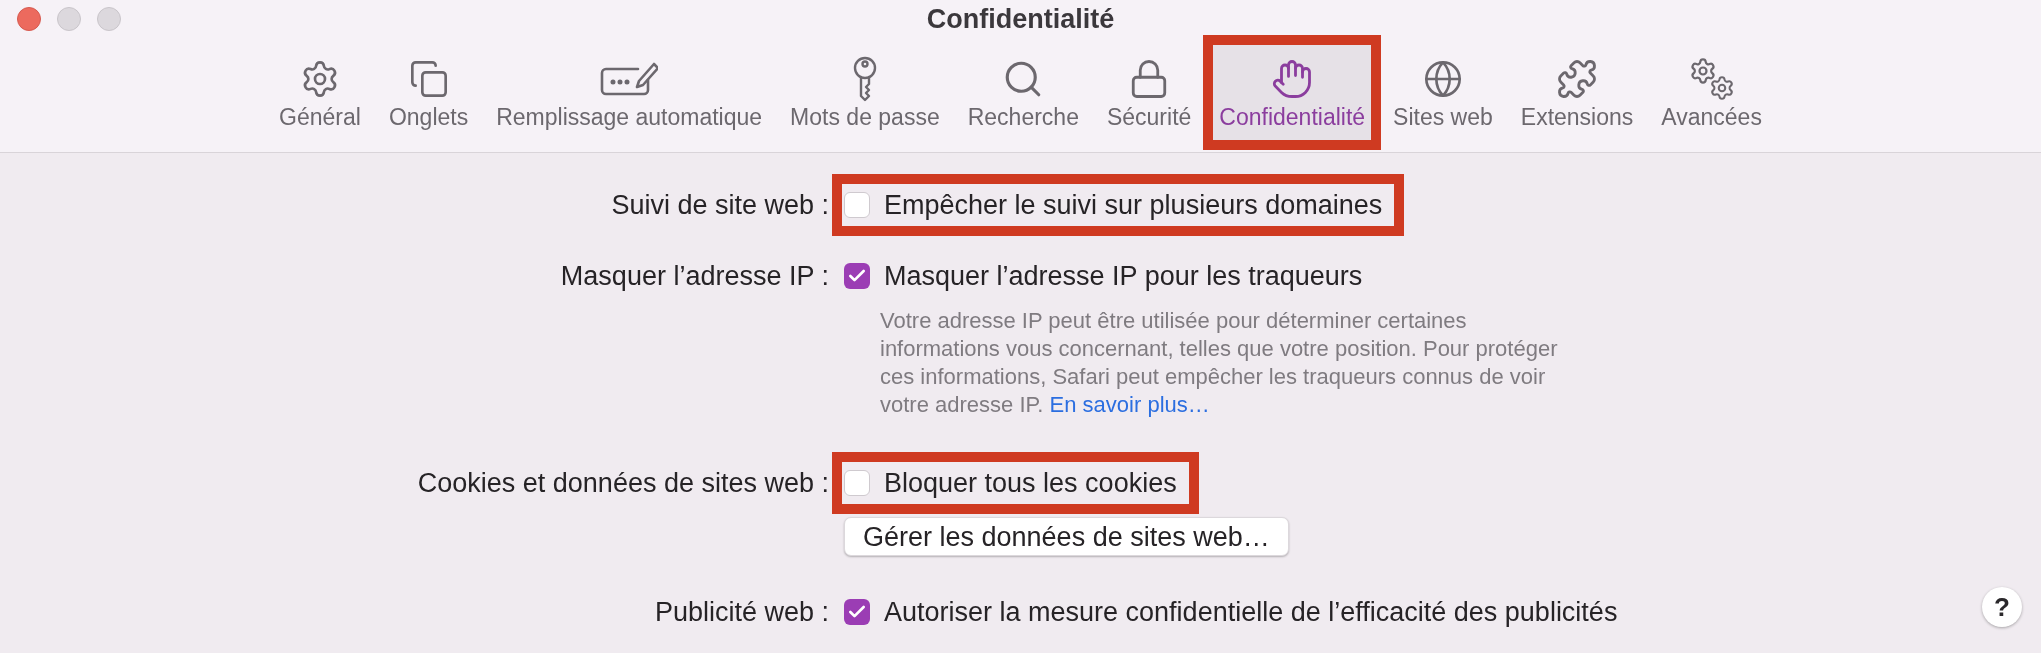 The height and width of the screenshot is (653, 2041). I want to click on close-window-icon, so click(29, 19).